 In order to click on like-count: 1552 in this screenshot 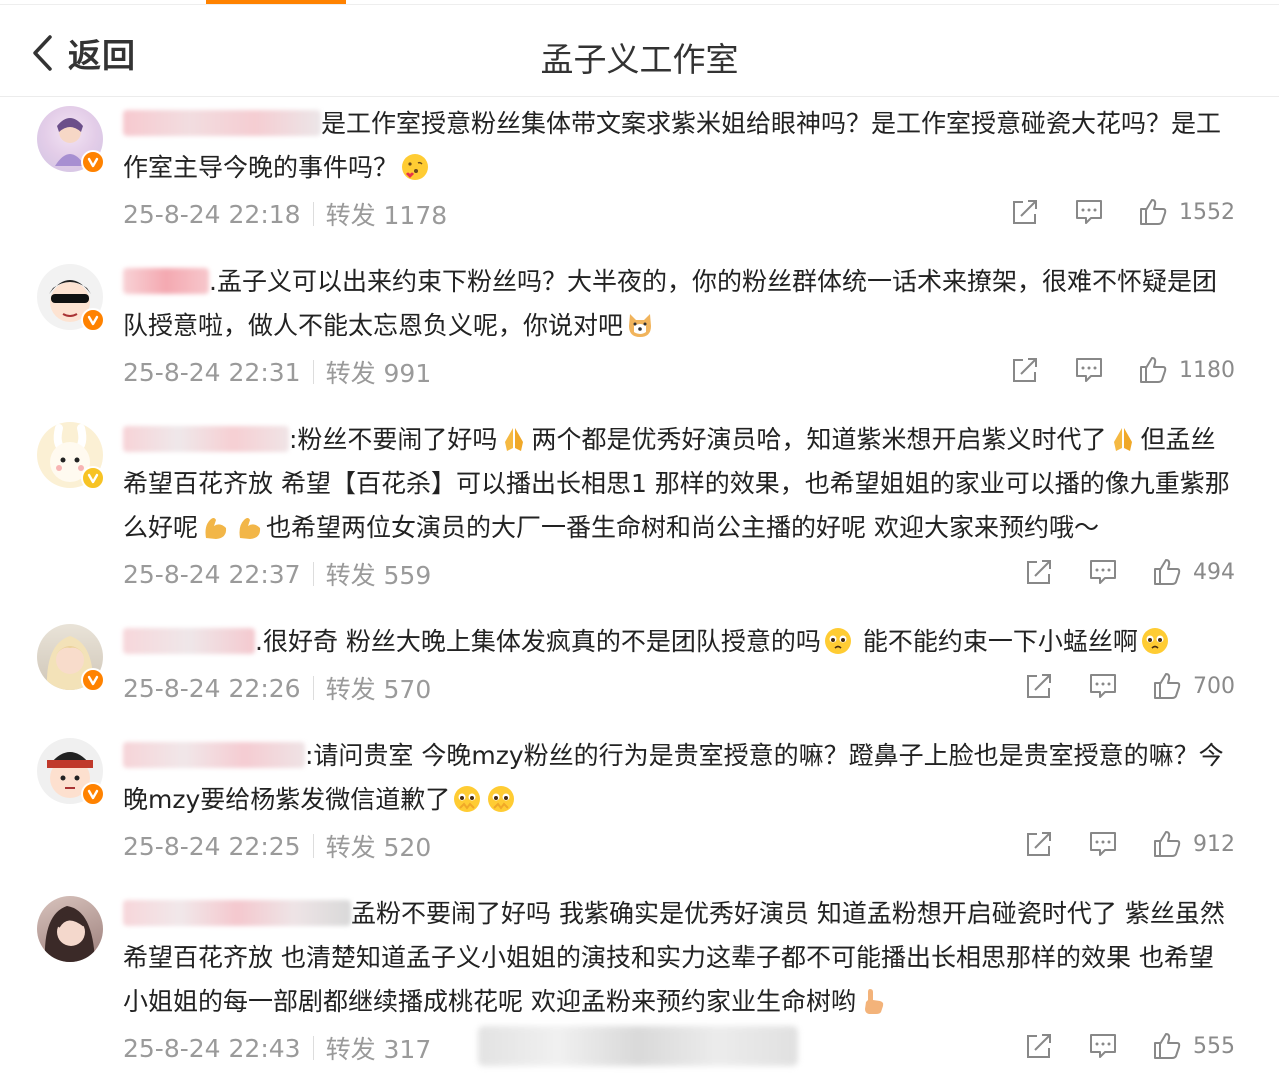, I will do `click(1207, 212)`.